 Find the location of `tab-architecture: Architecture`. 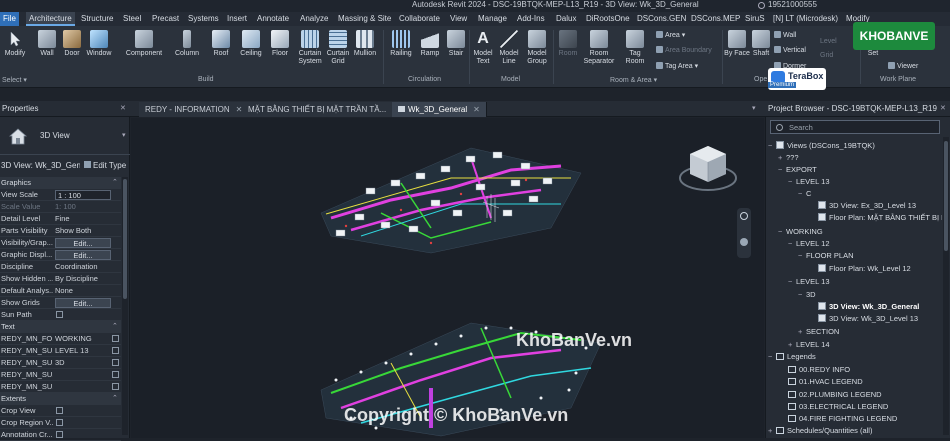

tab-architecture: Architecture is located at coordinates (50, 19).